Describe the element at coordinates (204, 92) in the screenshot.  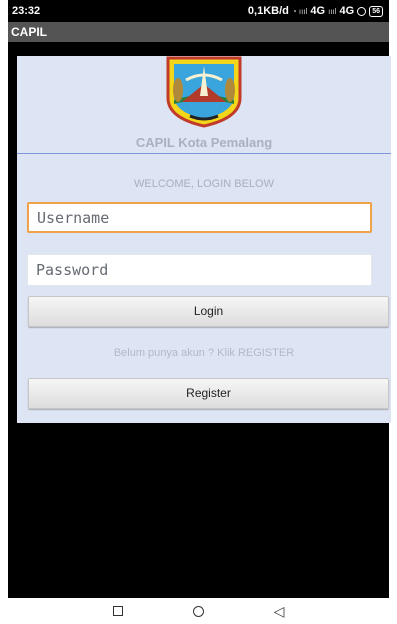
I see `regency-emblem-icon` at that location.